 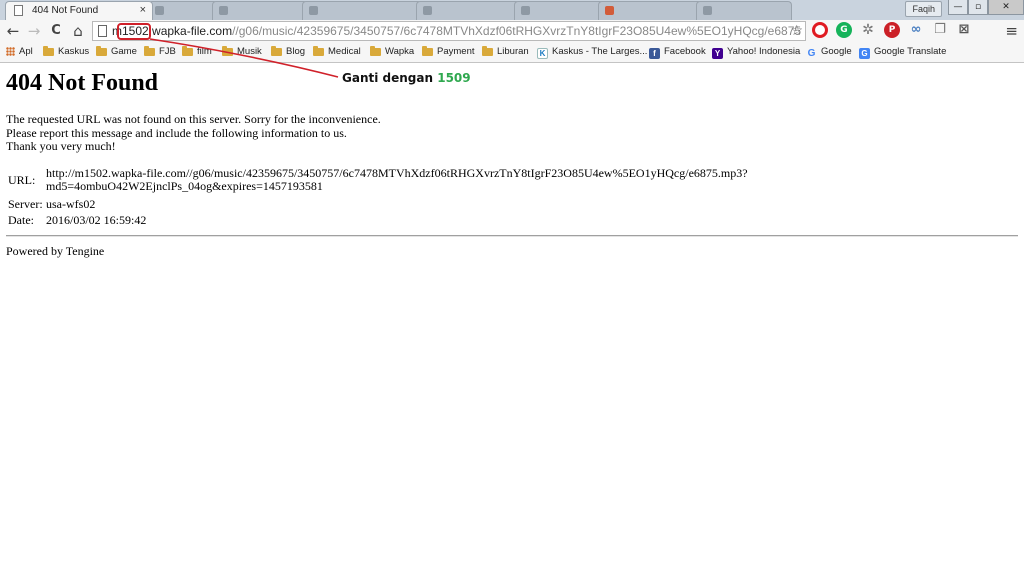 What do you see at coordinates (160, 52) in the screenshot?
I see `bookmark-folder: FJB` at bounding box center [160, 52].